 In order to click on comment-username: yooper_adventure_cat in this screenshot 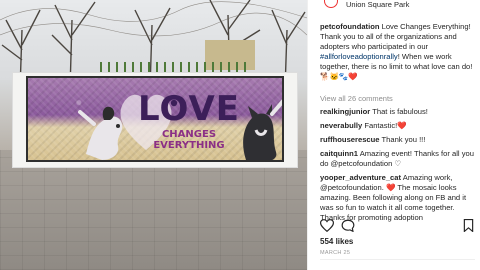, I will do `click(360, 177)`.